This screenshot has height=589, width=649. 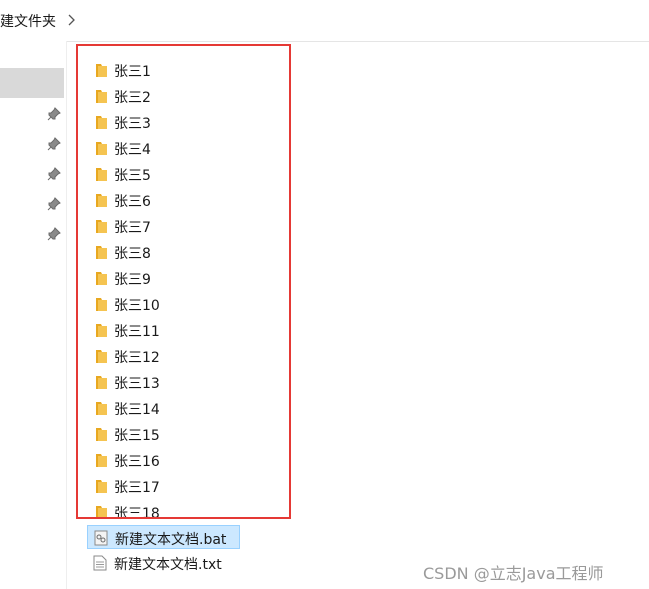 I want to click on folder-item: 张三10, so click(x=192, y=304).